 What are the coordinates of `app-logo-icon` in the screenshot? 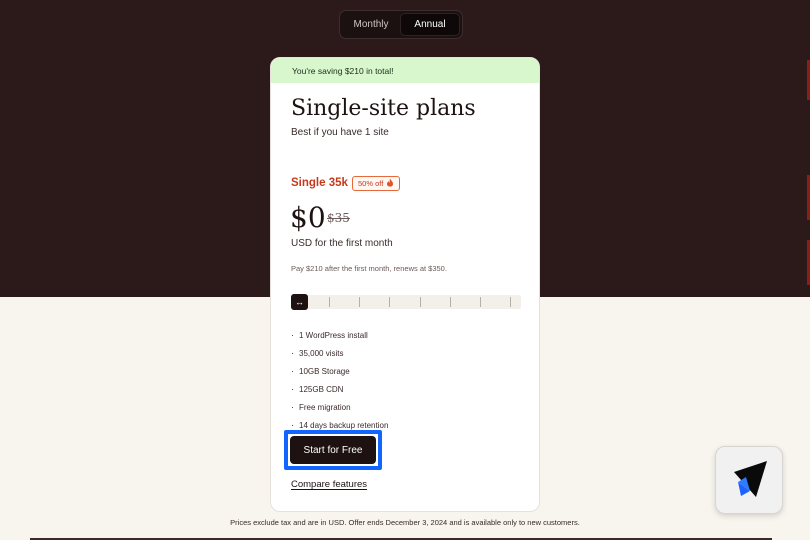 It's located at (749, 480).